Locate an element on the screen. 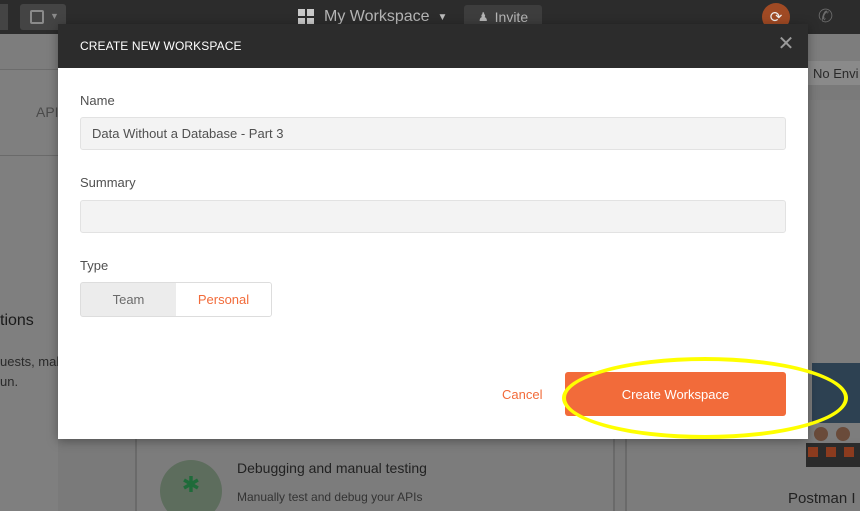 Image resolution: width=860 pixels, height=511 pixels. tab-apis: API is located at coordinates (47, 112).